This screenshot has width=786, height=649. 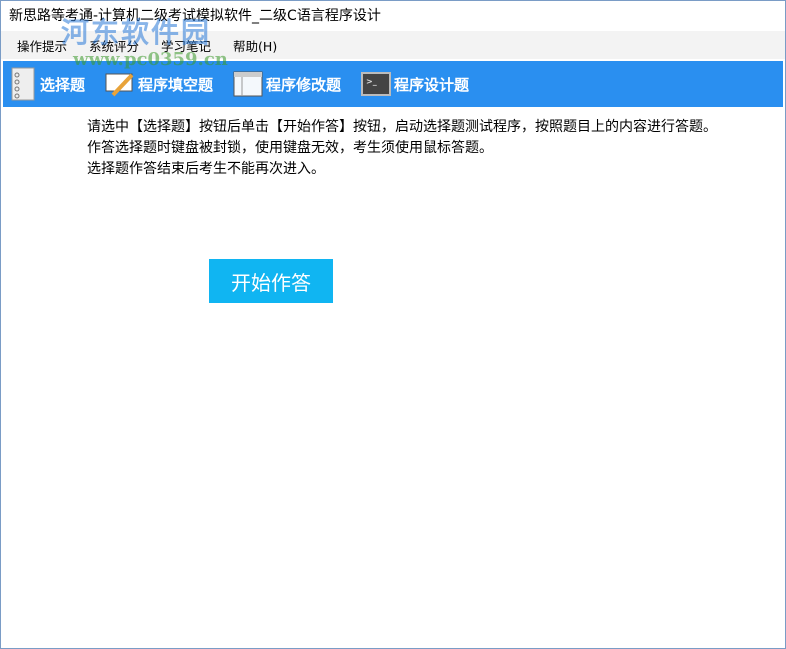 I want to click on toolbar: 选择题 程序填空题 程序修改题 >_ 程序设计题, so click(x=393, y=84).